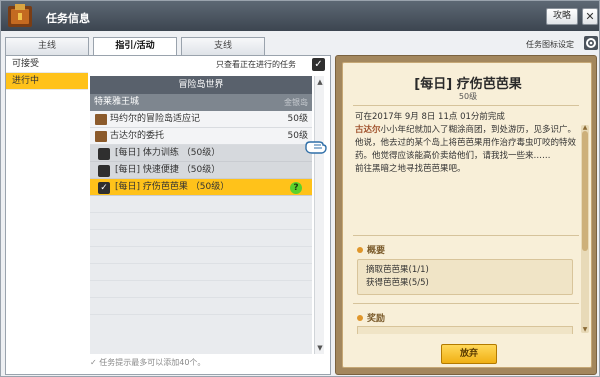 The width and height of the screenshot is (600, 377). Describe the element at coordinates (256, 64) in the screenshot. I see `only-in-progress-label: 只查看正在进行的任务` at that location.